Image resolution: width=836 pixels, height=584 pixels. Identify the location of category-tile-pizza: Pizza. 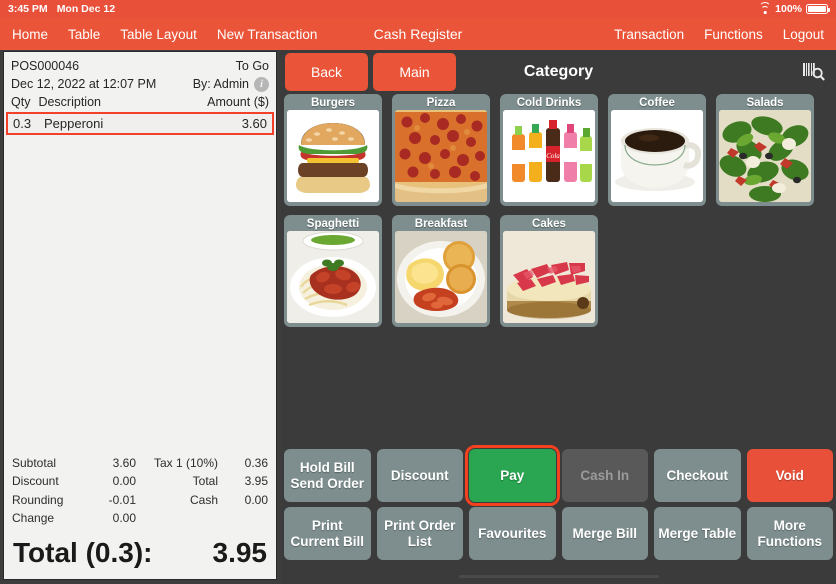
(441, 150).